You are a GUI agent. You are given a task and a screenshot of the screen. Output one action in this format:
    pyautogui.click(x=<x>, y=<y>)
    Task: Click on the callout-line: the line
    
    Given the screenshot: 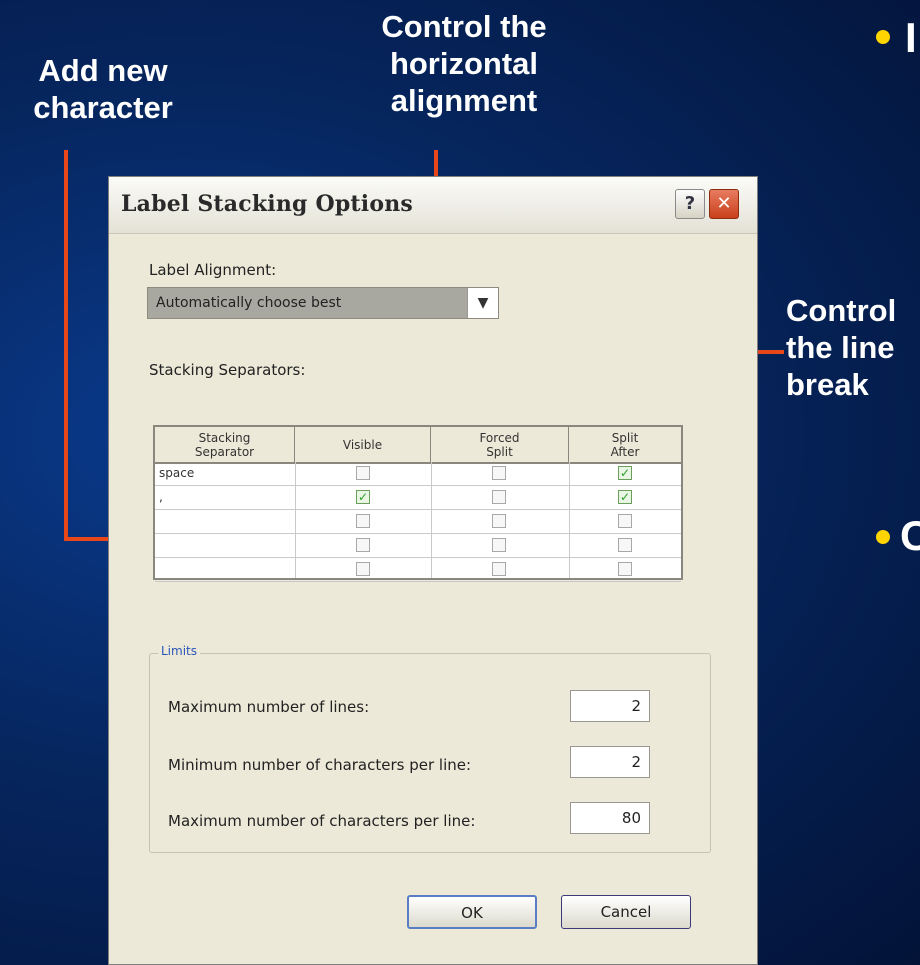 What is the action you would take?
    pyautogui.click(x=840, y=347)
    